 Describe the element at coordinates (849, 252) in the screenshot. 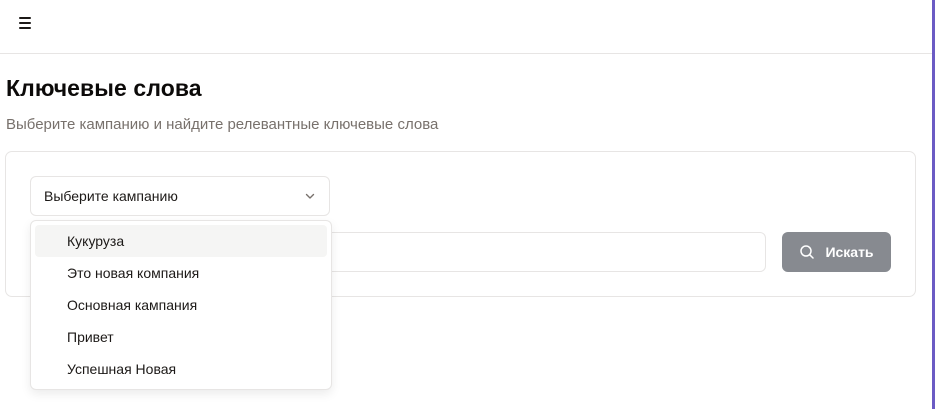

I see `search-button-label: Искать` at that location.